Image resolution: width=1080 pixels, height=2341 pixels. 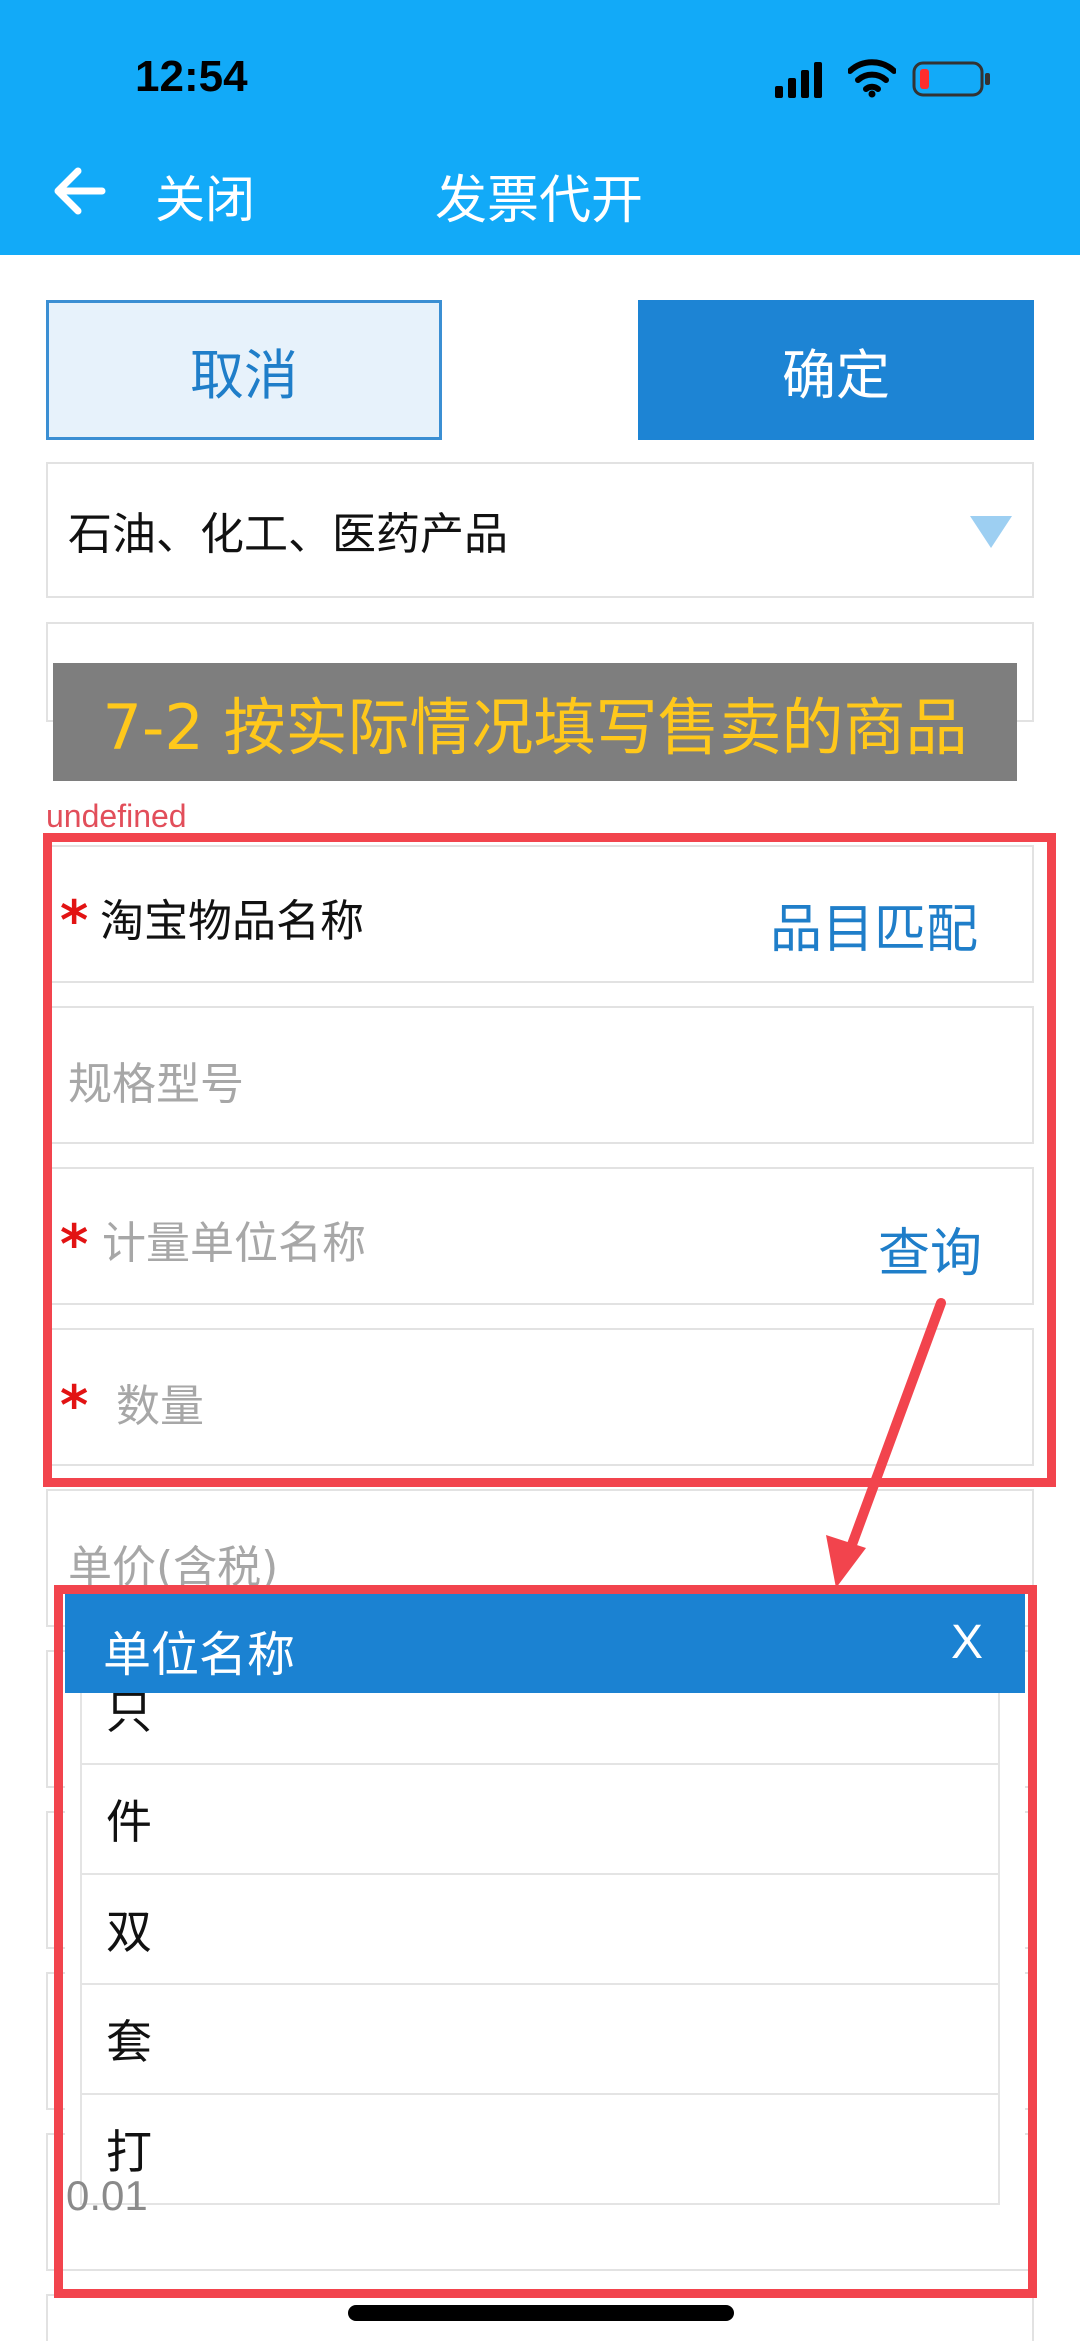 I want to click on page-title: 发票代开, so click(x=539, y=201).